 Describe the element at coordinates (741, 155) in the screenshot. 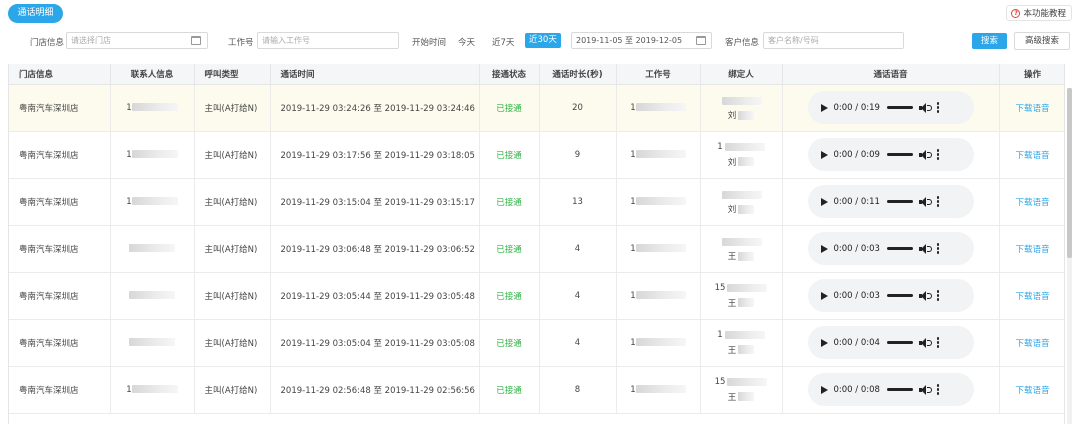

I see `binder-cell: 1刘` at that location.